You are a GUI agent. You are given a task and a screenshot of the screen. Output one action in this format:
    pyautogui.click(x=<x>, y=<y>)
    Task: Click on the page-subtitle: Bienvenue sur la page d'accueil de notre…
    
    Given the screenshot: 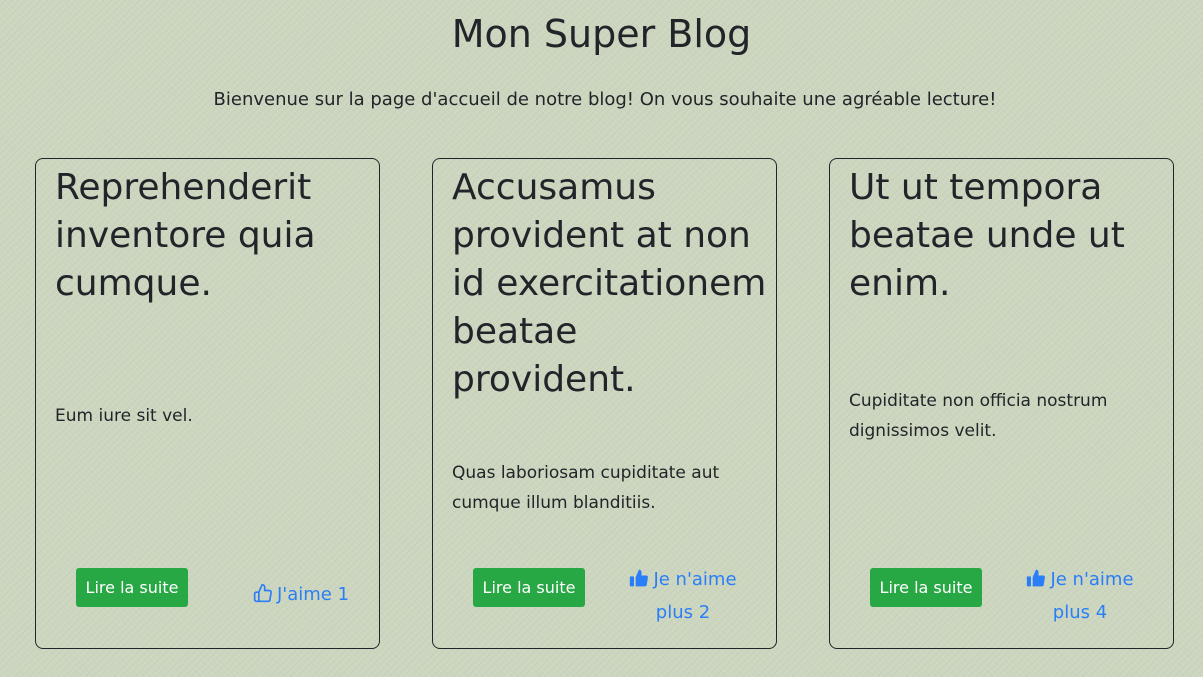 What is the action you would take?
    pyautogui.click(x=605, y=99)
    